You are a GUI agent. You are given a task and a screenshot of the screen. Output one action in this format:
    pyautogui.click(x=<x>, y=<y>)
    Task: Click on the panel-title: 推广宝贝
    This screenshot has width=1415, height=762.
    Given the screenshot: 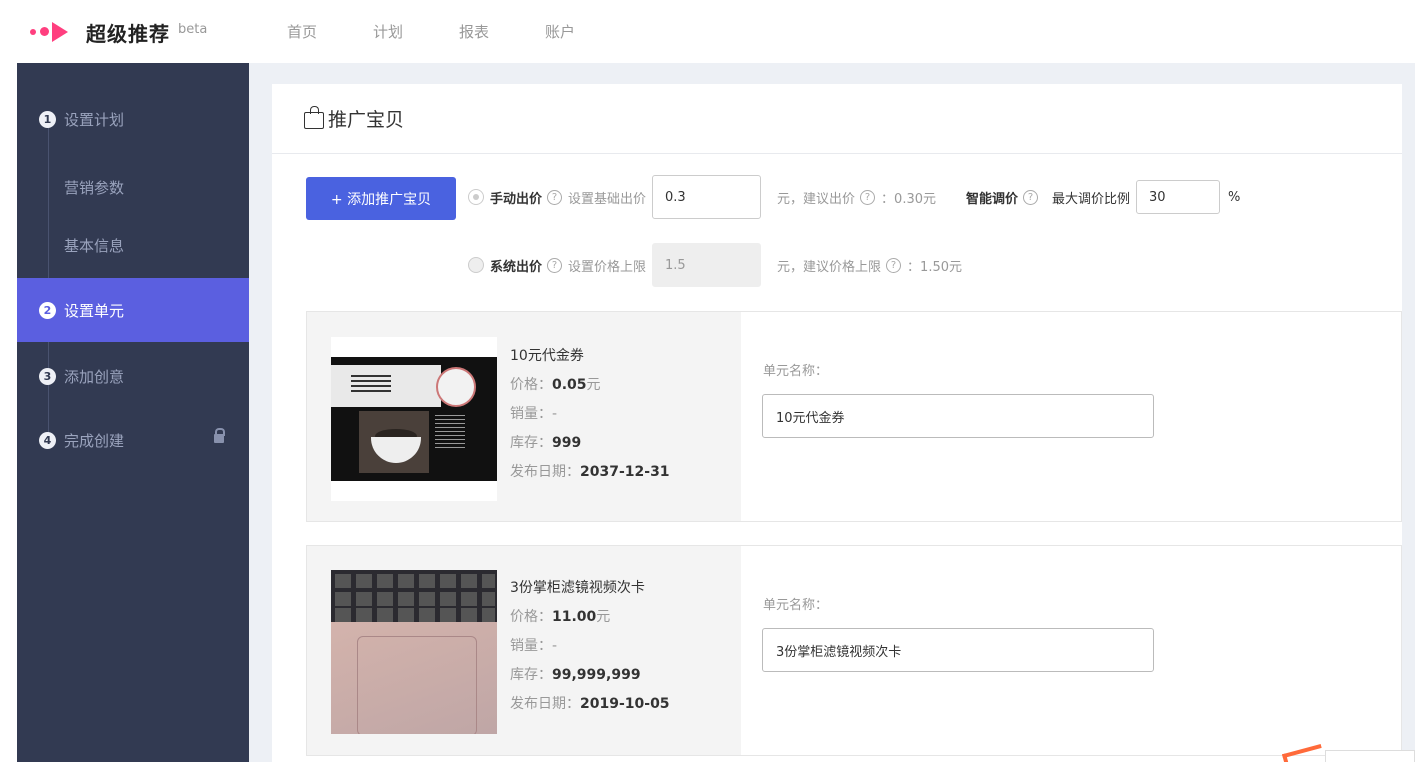 What is the action you would take?
    pyautogui.click(x=366, y=120)
    